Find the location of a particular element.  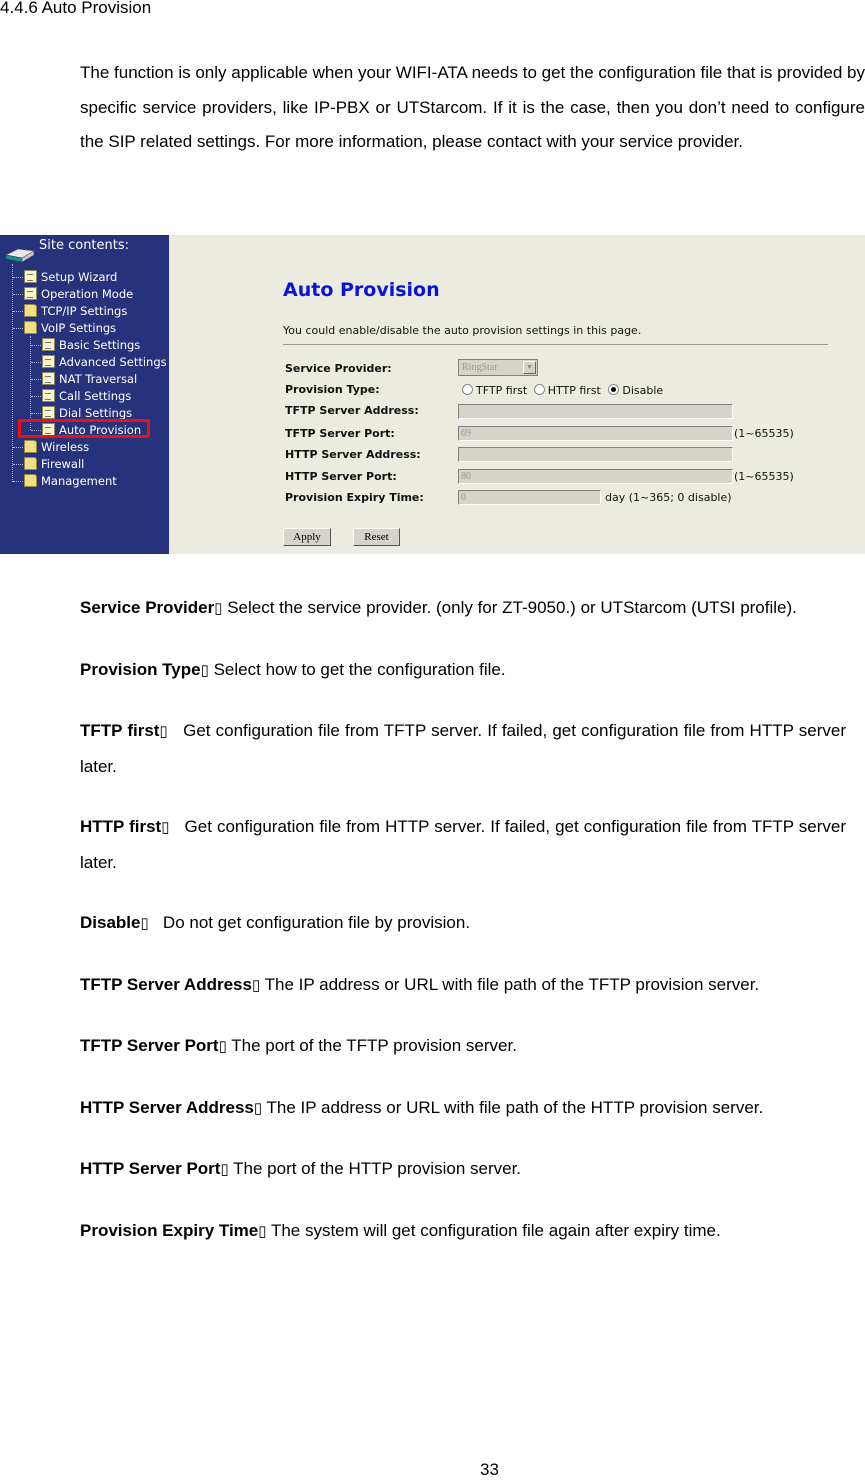

sidebar-item-label: Dial Settings is located at coordinates (96, 413).